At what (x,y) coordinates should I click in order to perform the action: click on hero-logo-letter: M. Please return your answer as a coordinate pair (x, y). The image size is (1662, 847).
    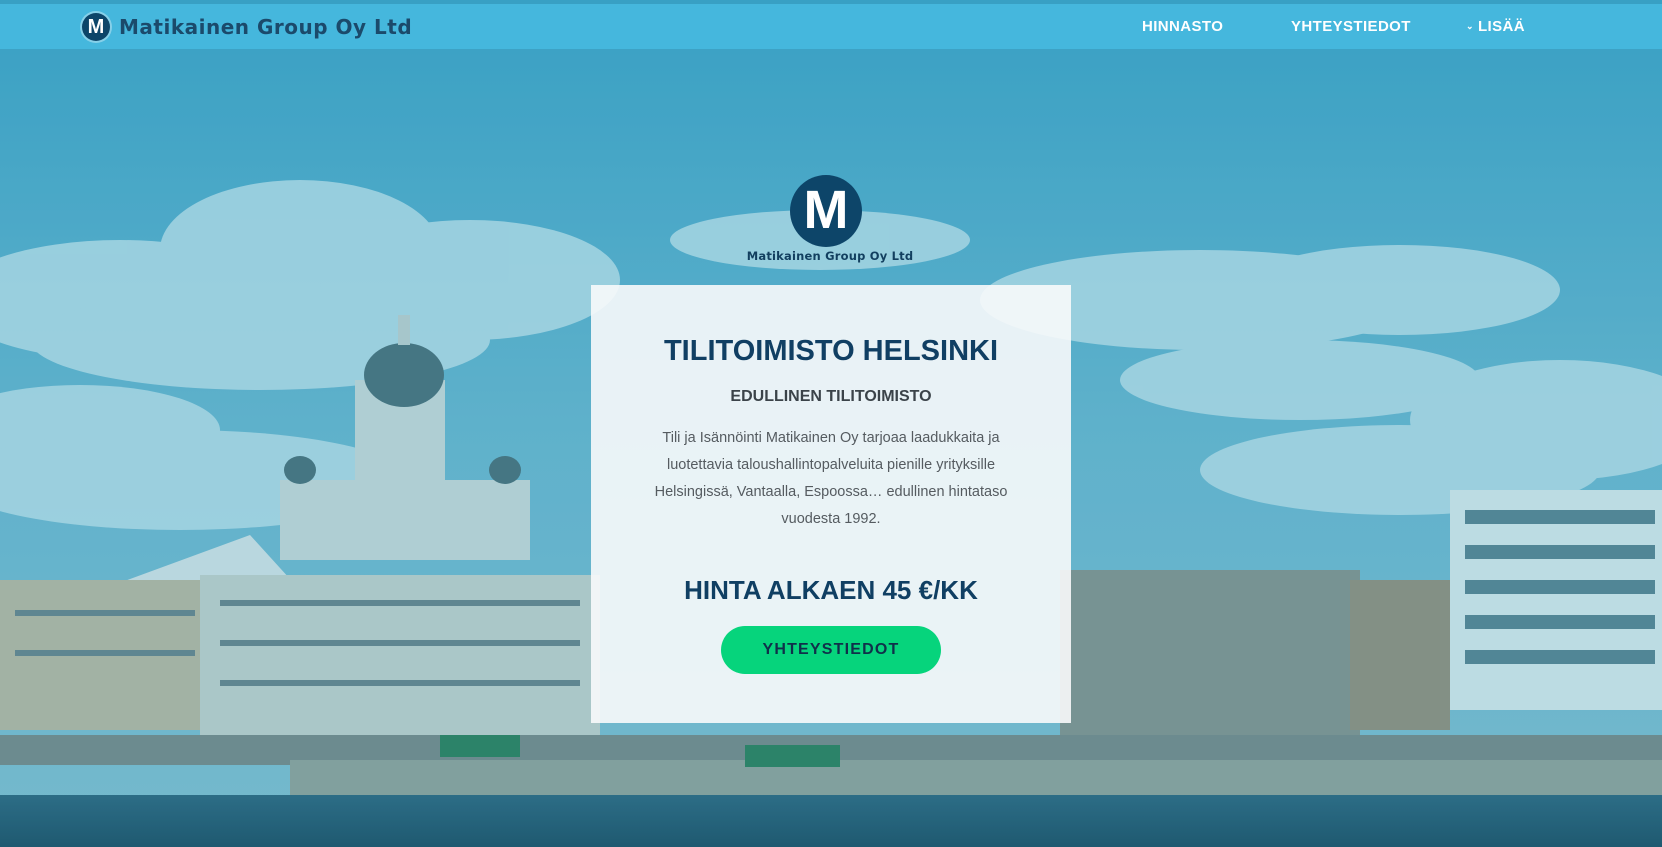
    Looking at the image, I should click on (826, 210).